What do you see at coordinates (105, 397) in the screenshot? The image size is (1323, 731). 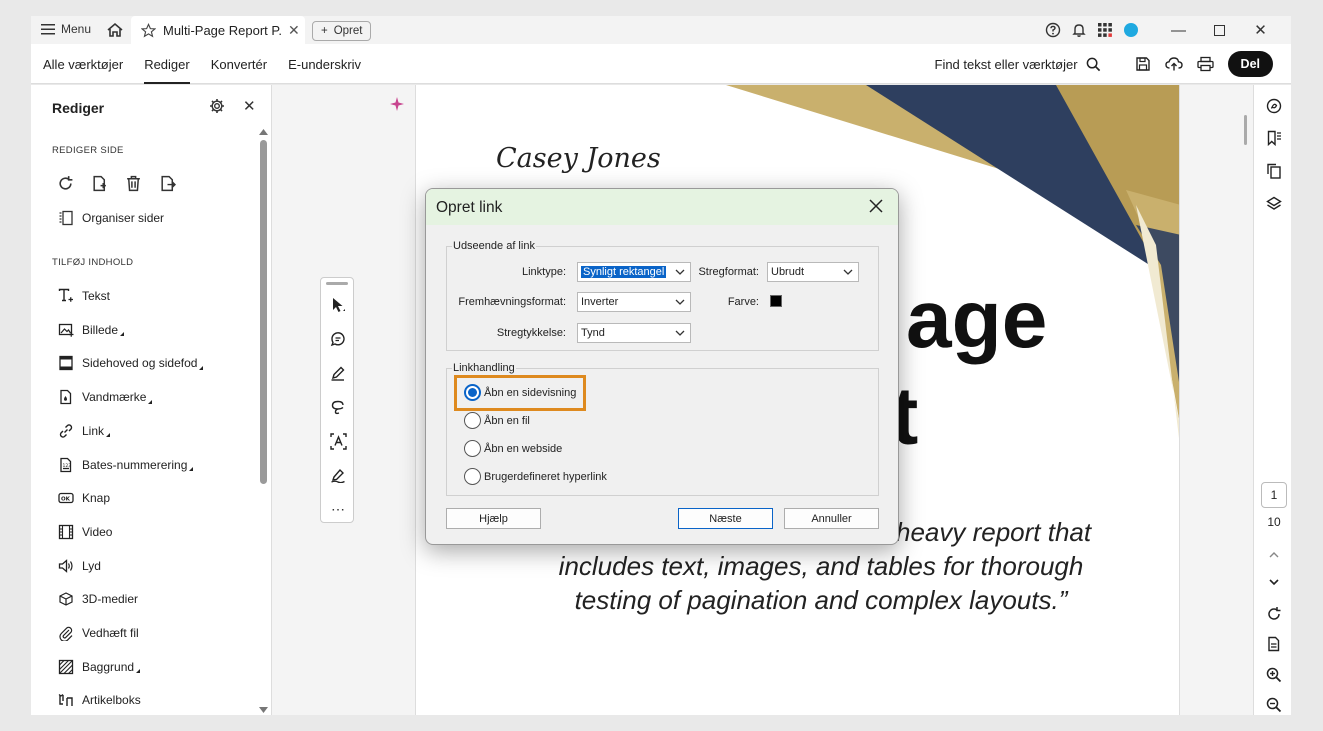 I see `add-content-item: Vandmærke` at bounding box center [105, 397].